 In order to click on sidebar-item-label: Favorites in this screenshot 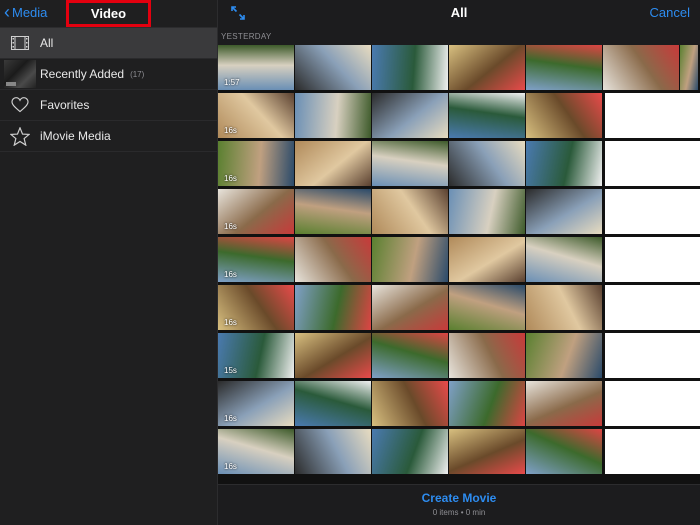, I will do `click(65, 105)`.